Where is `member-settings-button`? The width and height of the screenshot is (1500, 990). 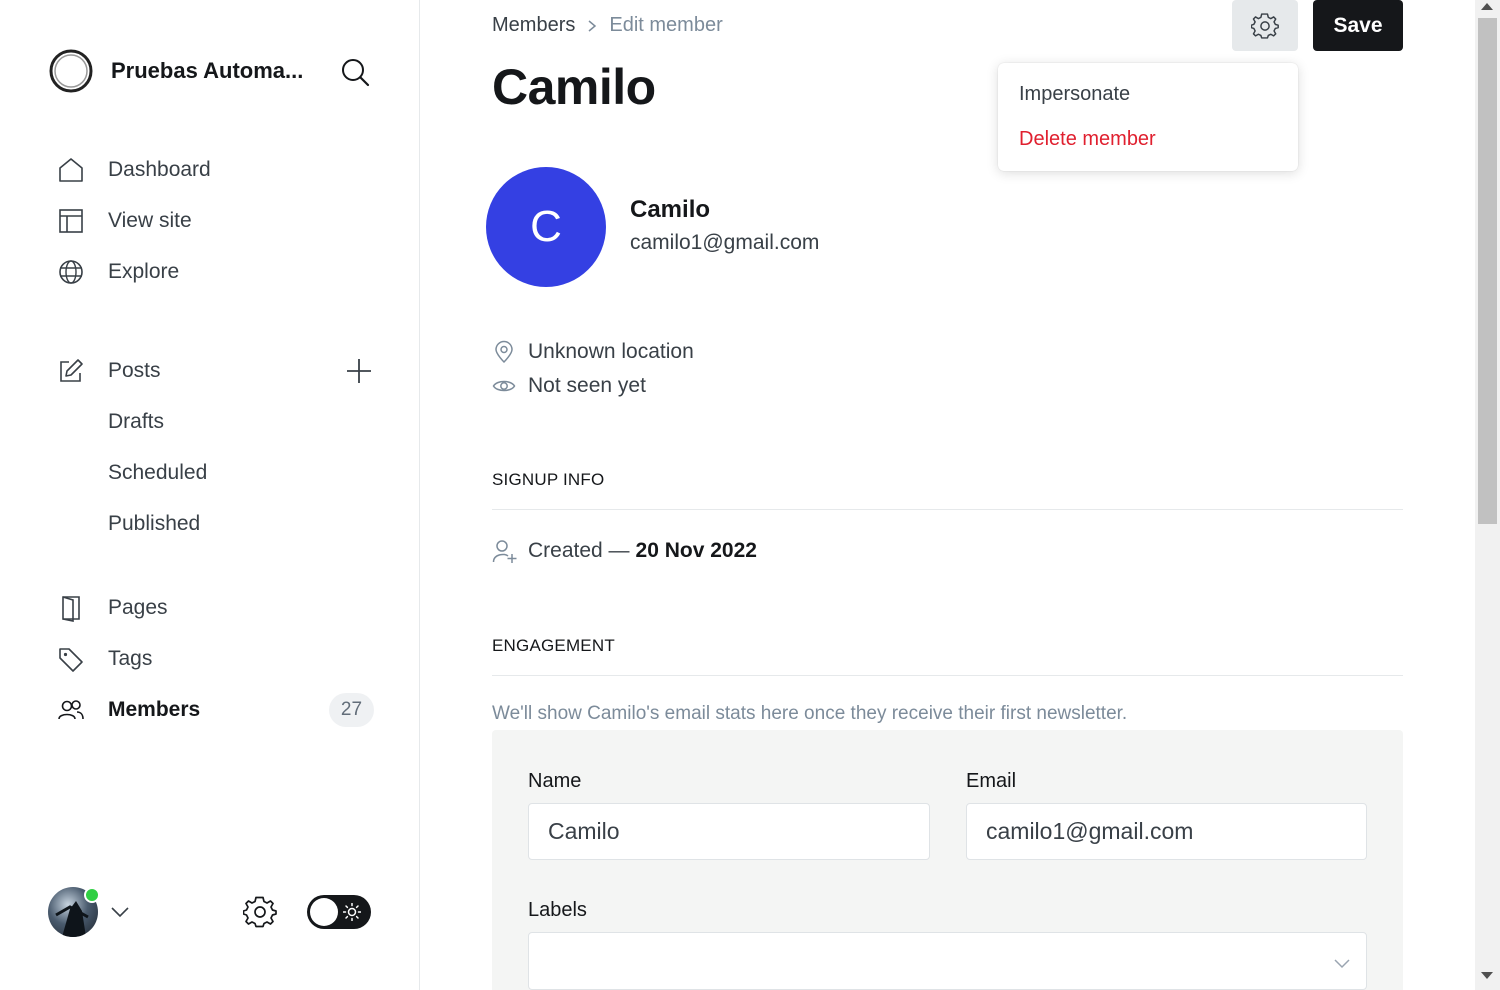
member-settings-button is located at coordinates (1265, 25).